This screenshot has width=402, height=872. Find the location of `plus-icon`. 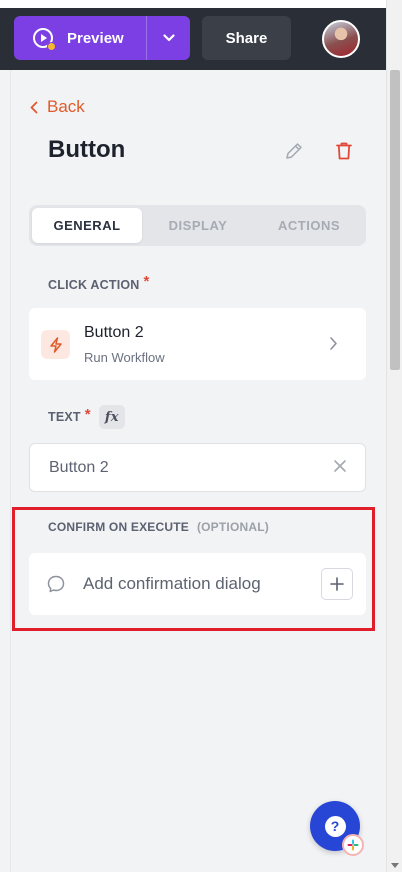

plus-icon is located at coordinates (337, 584).